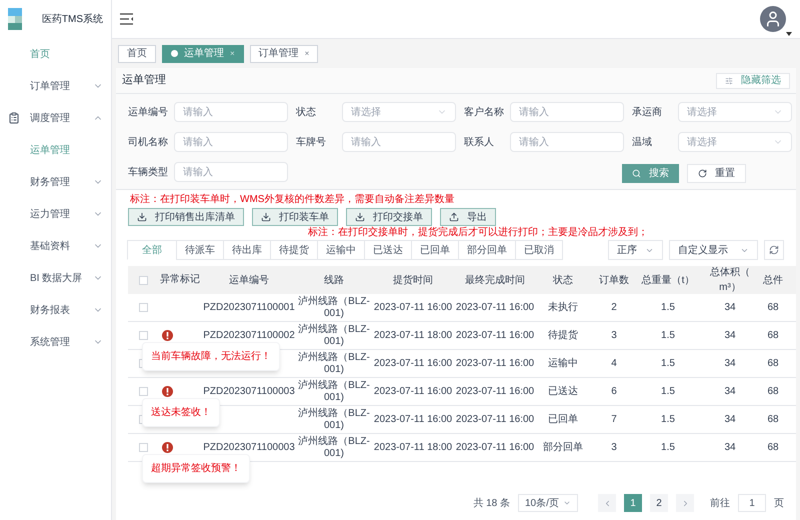  Describe the element at coordinates (72, 19) in the screenshot. I see `app-title: 医药TMS系统` at that location.